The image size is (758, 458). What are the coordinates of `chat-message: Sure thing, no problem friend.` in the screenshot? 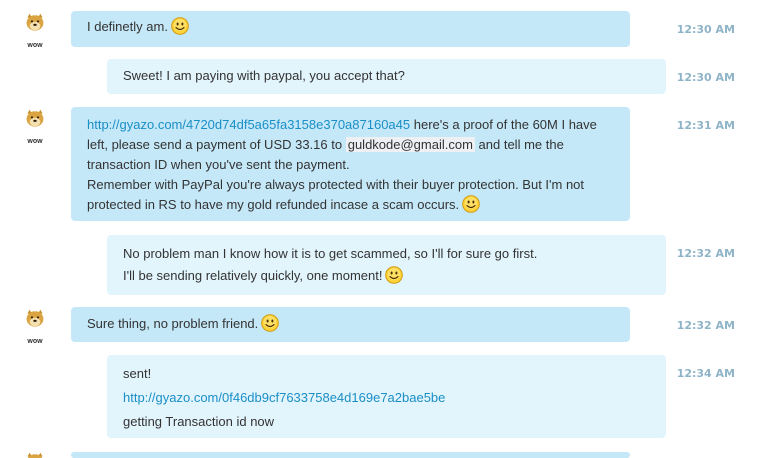 It's located at (350, 324).